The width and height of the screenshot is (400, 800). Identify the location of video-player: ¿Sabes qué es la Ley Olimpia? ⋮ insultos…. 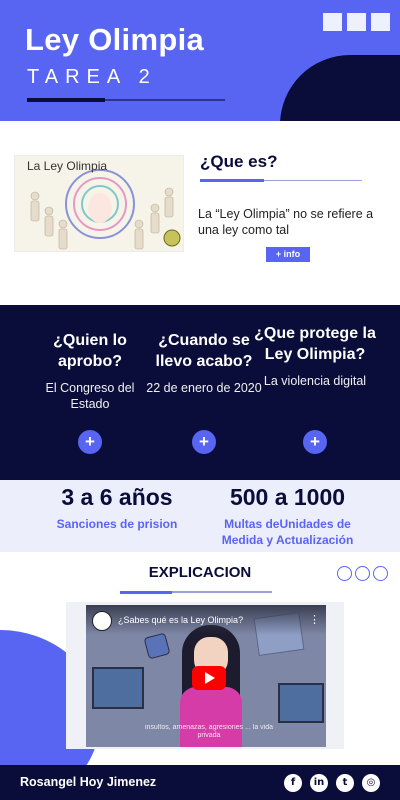
(206, 676).